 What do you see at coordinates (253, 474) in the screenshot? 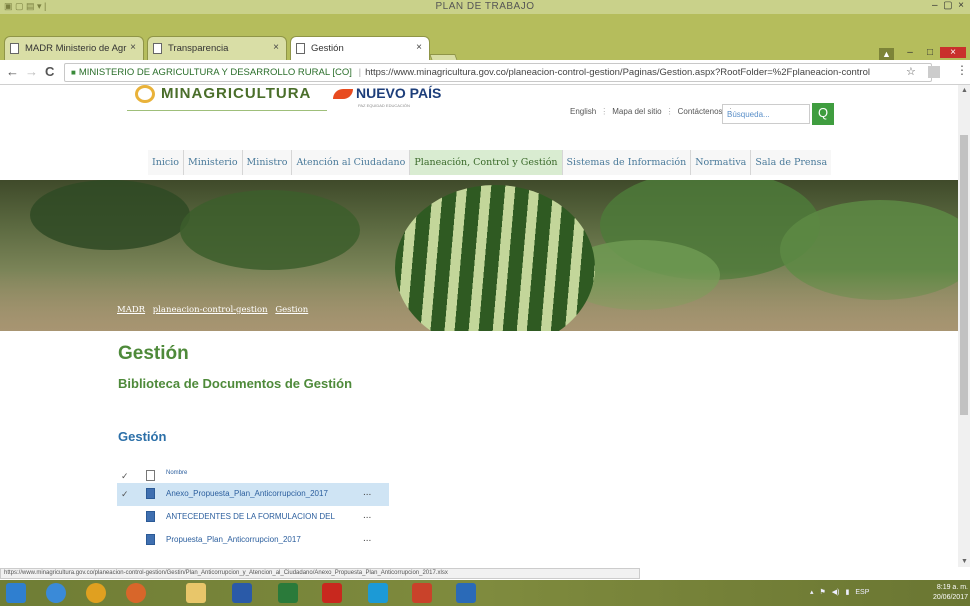
I see `list-header: ✓ Nombre` at bounding box center [253, 474].